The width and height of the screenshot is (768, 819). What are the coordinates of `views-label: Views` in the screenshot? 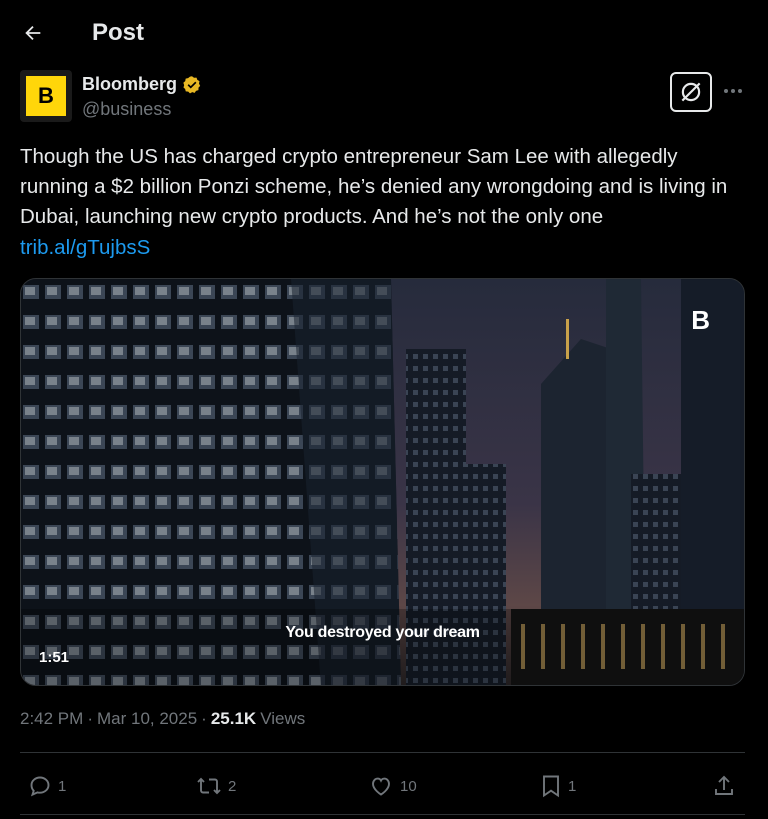 It's located at (283, 718).